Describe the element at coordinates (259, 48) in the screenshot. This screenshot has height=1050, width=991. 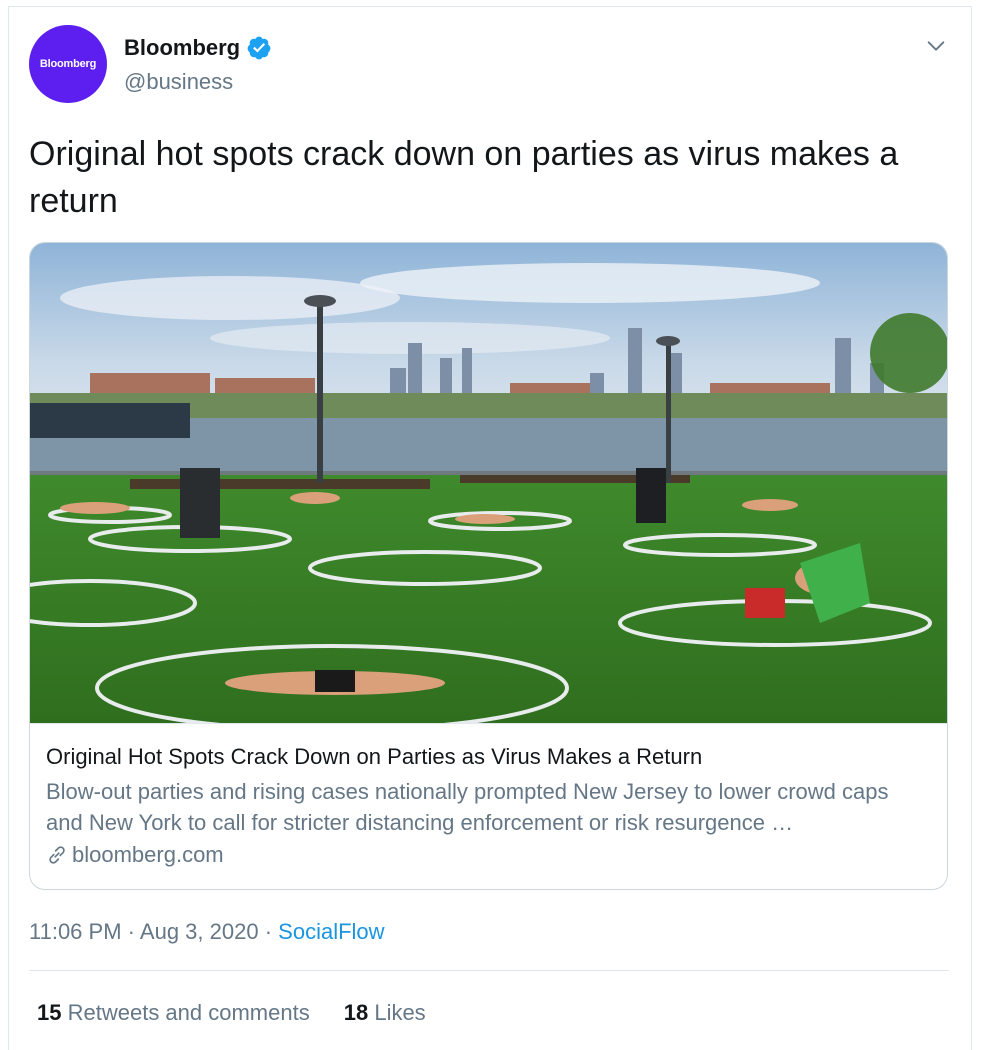
I see `verified-badge-icon` at that location.